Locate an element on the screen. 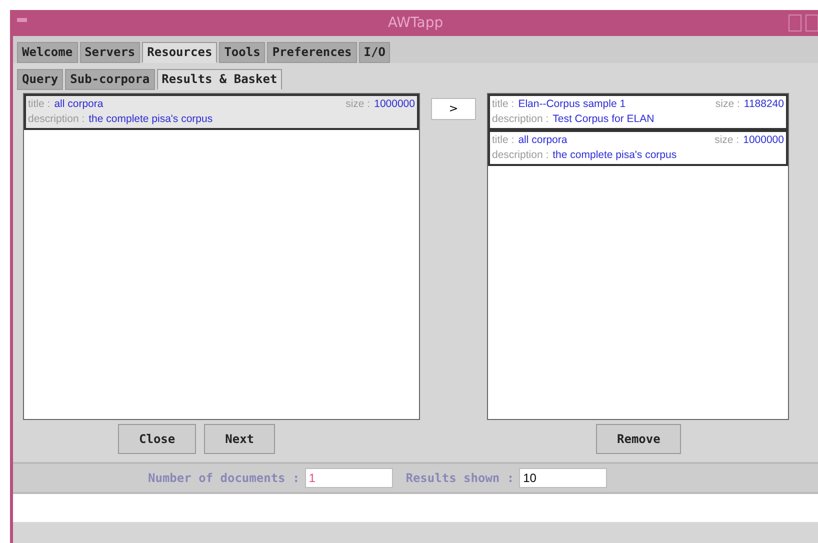 The width and height of the screenshot is (818, 543). button: Close is located at coordinates (157, 439).